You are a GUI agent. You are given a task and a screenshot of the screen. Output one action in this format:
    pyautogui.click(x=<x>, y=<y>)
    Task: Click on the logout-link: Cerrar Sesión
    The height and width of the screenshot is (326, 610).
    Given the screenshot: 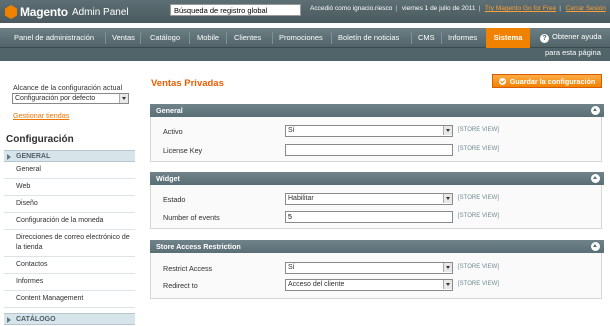 What is the action you would take?
    pyautogui.click(x=586, y=8)
    